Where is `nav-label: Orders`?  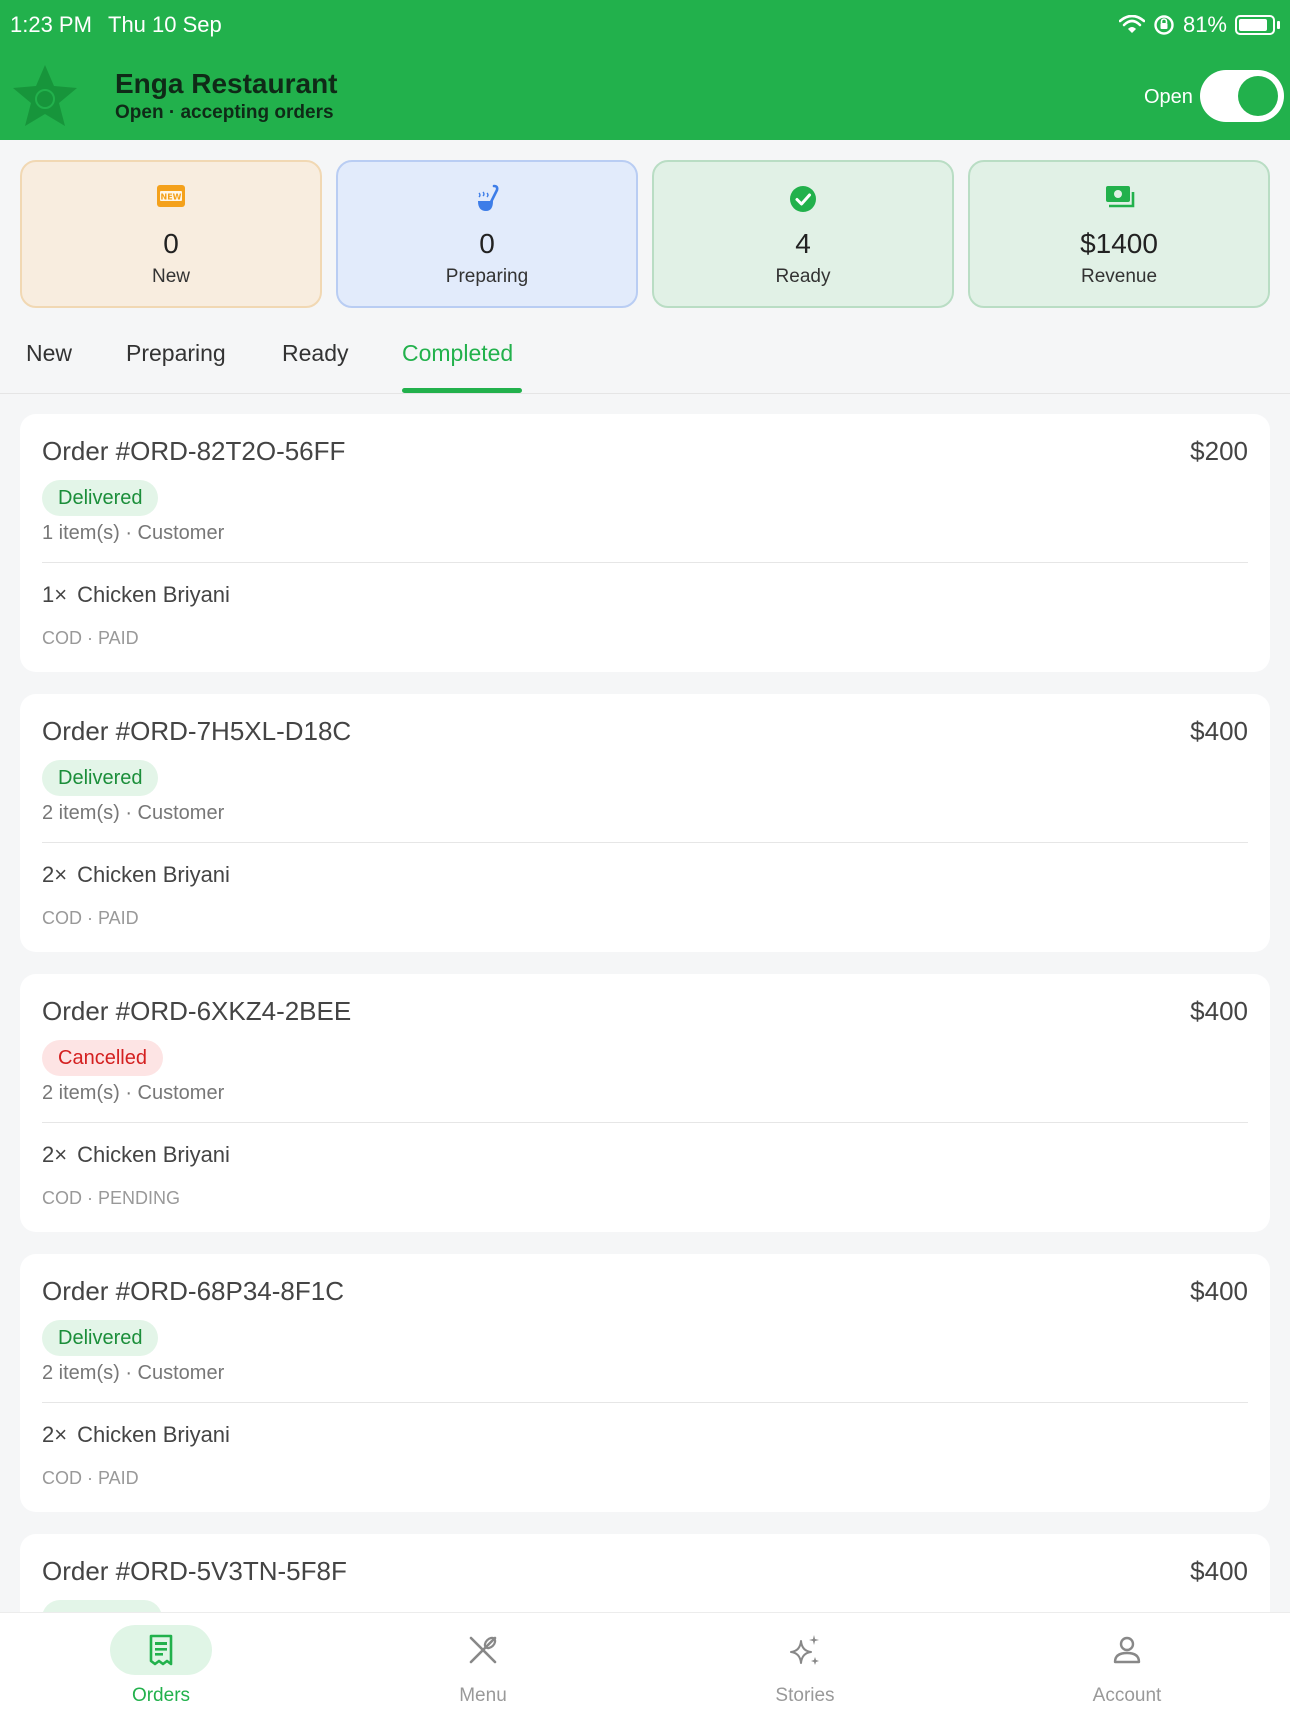 nav-label: Orders is located at coordinates (161, 1695).